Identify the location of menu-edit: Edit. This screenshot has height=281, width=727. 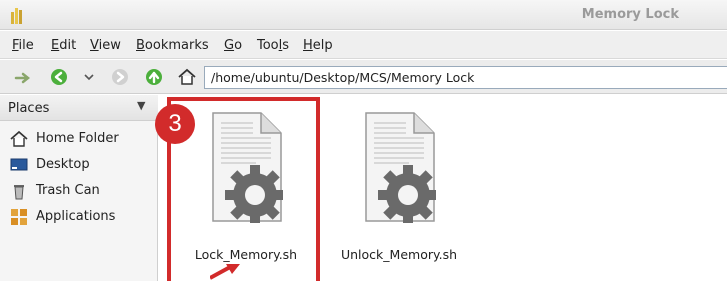
(63, 45).